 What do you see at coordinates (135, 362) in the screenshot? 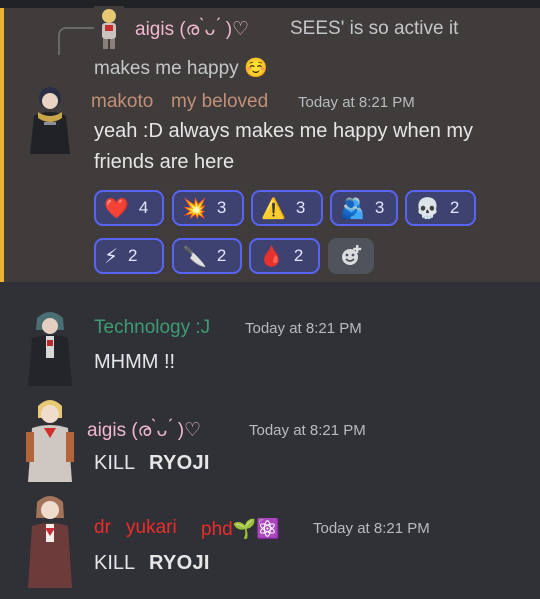
I see `technology-message: MHMM !!` at bounding box center [135, 362].